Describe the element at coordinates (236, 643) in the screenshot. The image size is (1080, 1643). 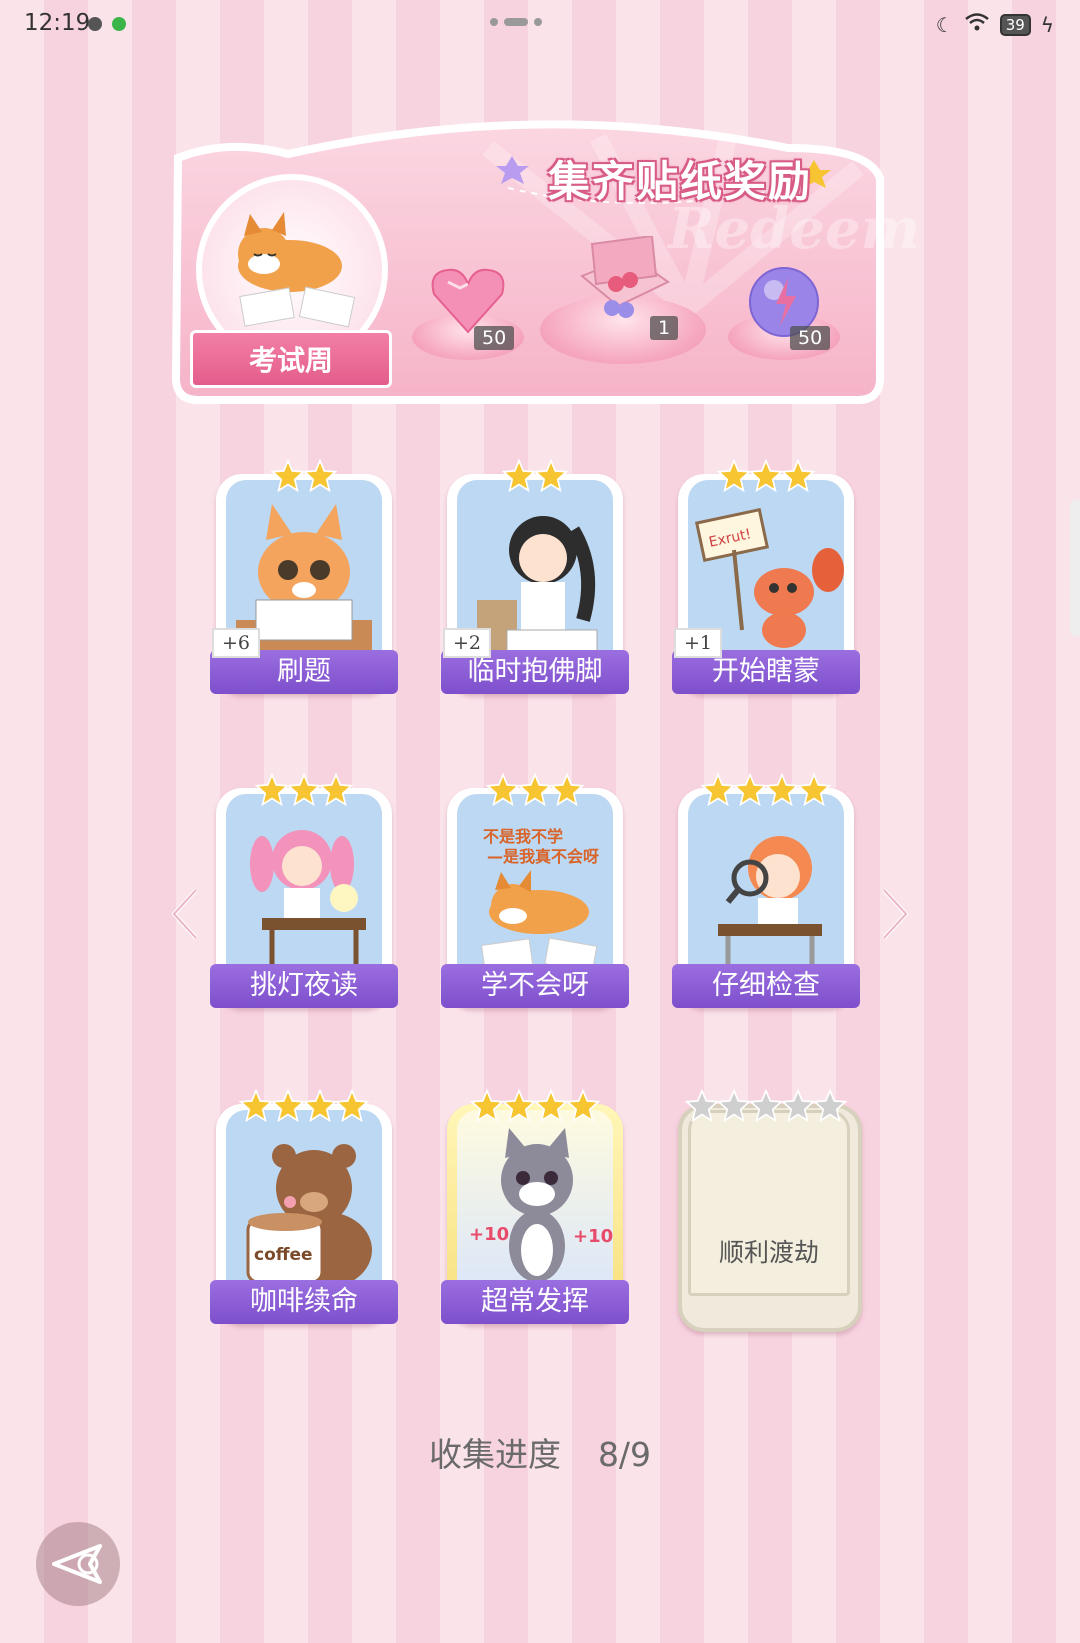
I see `card-count-badge: +6` at that location.